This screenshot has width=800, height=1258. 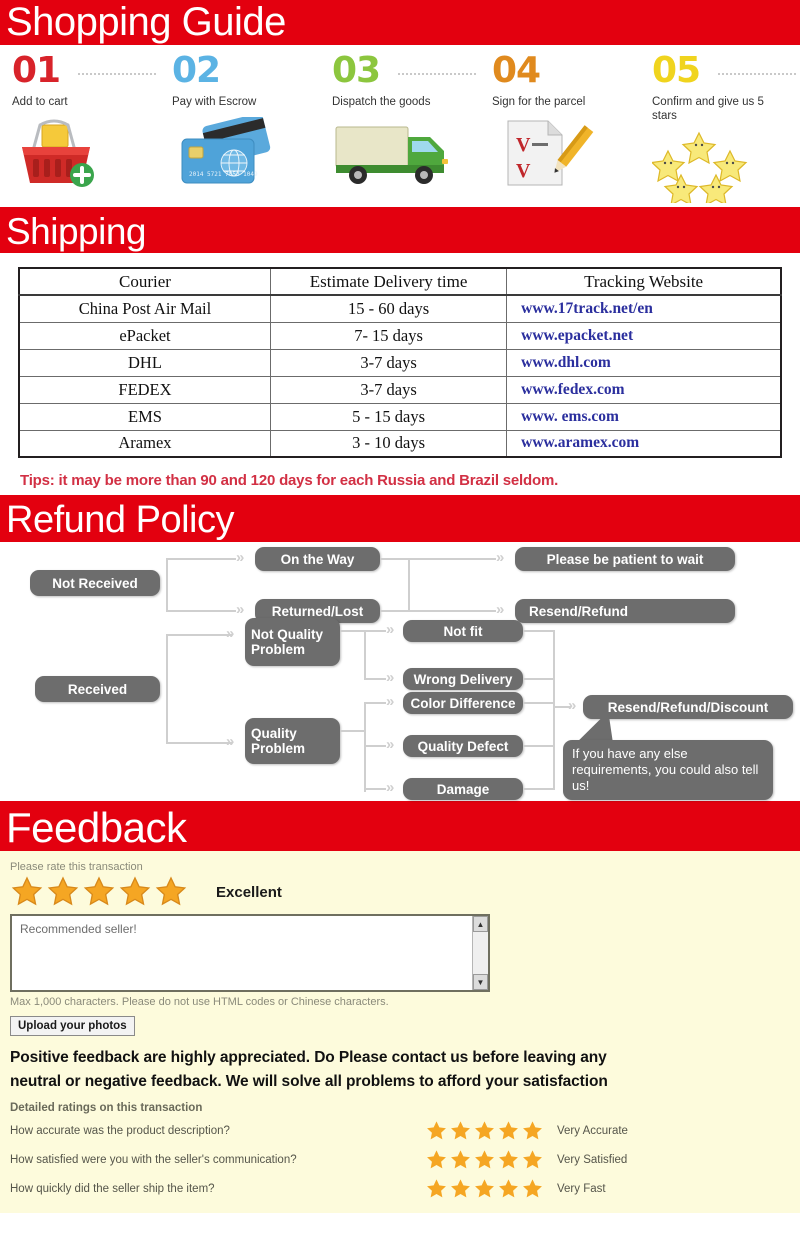 What do you see at coordinates (644, 281) in the screenshot?
I see `col-tracking-website: Tracking Website` at bounding box center [644, 281].